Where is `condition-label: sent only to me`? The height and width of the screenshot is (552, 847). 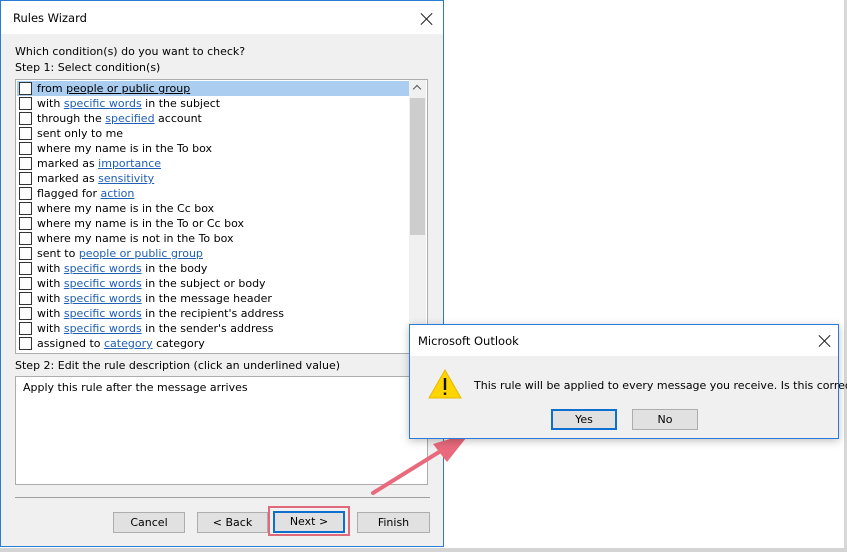 condition-label: sent only to me is located at coordinates (80, 133).